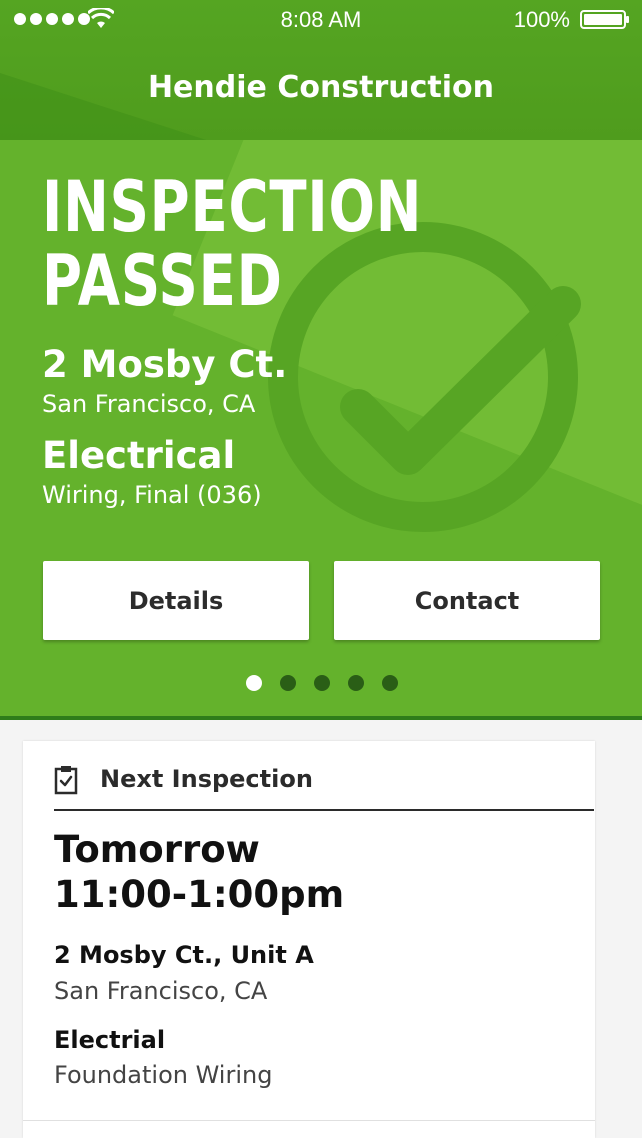 The width and height of the screenshot is (642, 1138). I want to click on headline-line-2: PASSED, so click(162, 281).